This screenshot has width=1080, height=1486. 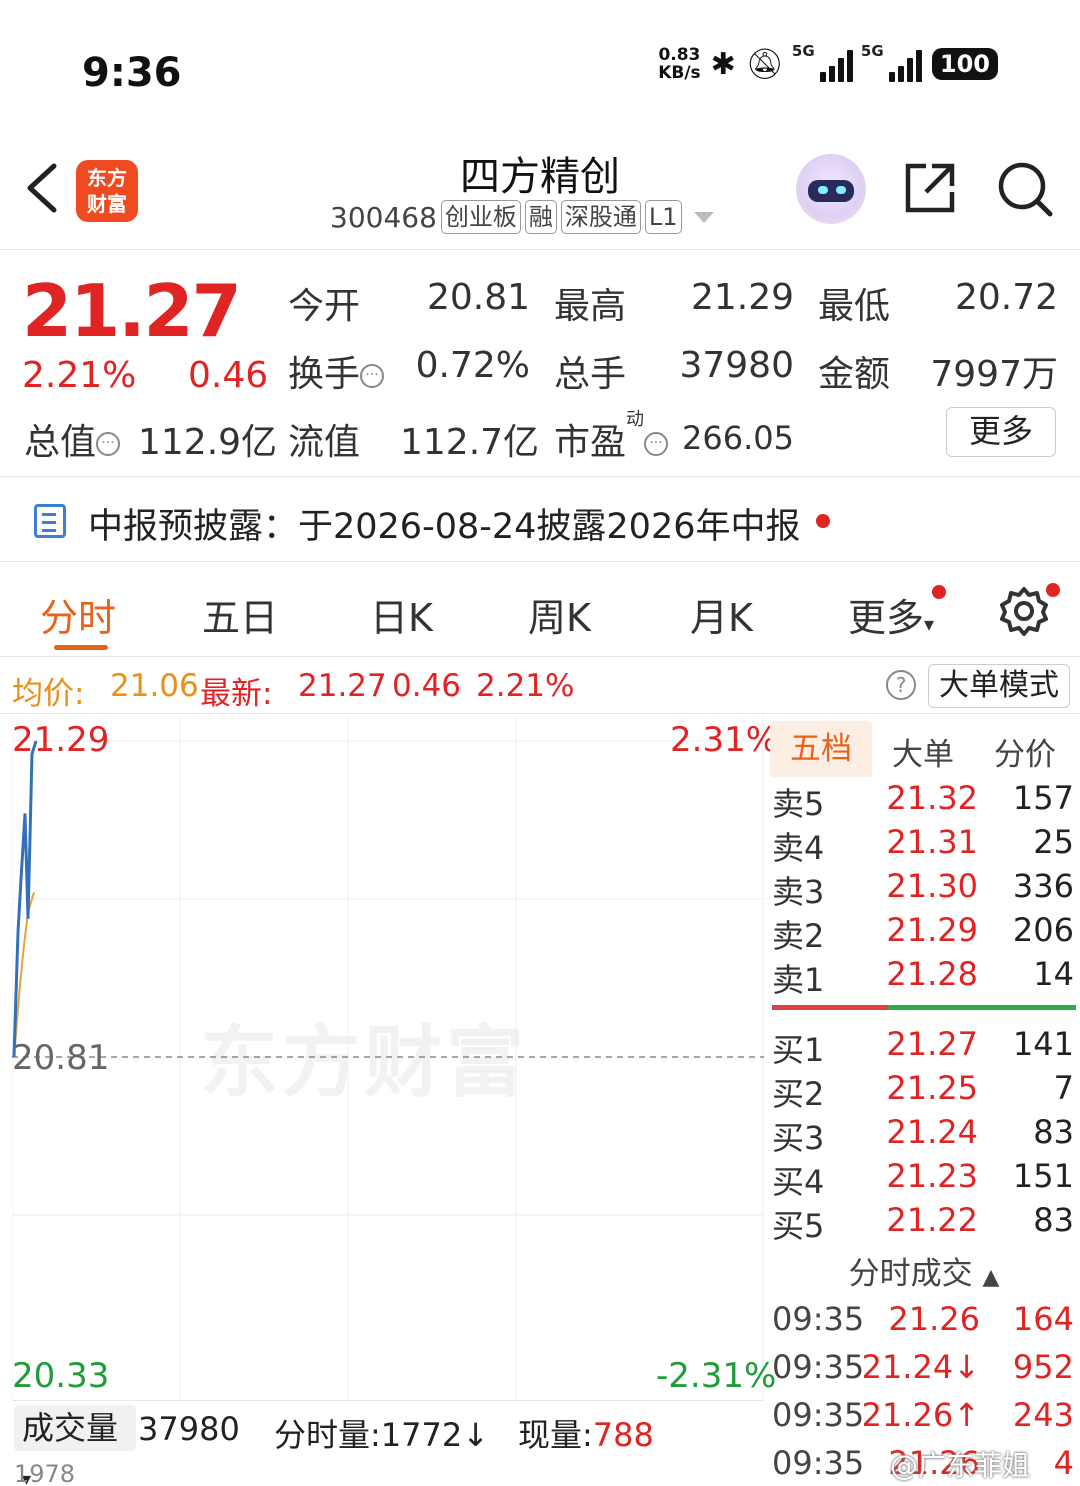 What do you see at coordinates (679, 64) in the screenshot?
I see `network-speed: 0.83 KB/s` at bounding box center [679, 64].